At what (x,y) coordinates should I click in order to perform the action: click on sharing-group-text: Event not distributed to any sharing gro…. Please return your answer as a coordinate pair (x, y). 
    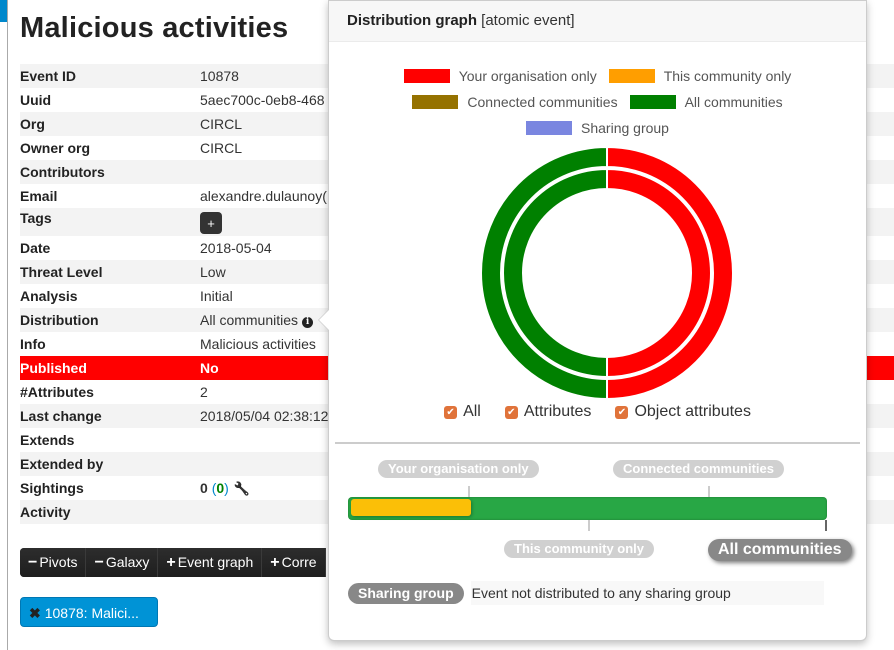
    Looking at the image, I should click on (647, 593).